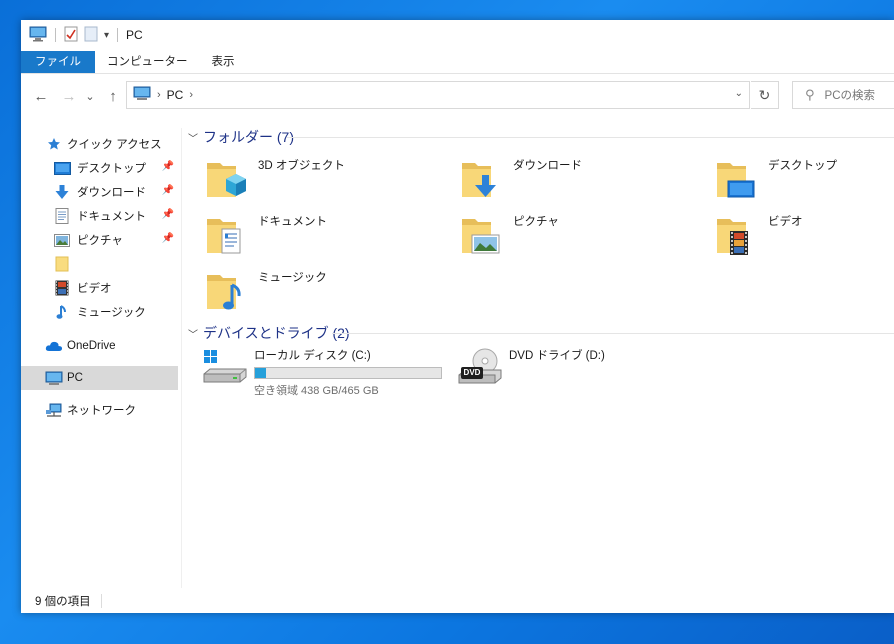 Image resolution: width=894 pixels, height=644 pixels. Describe the element at coordinates (472, 372) in the screenshot. I see `dvd-badge: DVD` at that location.